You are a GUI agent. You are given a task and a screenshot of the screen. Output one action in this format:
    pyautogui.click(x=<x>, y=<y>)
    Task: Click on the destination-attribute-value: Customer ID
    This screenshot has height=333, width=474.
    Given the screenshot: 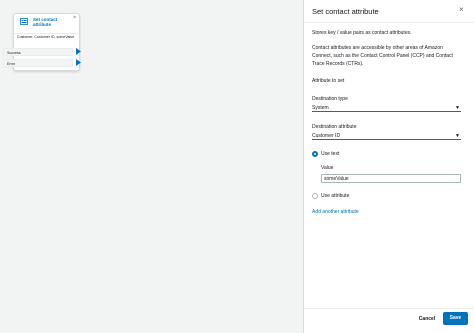 What is the action you would take?
    pyautogui.click(x=326, y=136)
    